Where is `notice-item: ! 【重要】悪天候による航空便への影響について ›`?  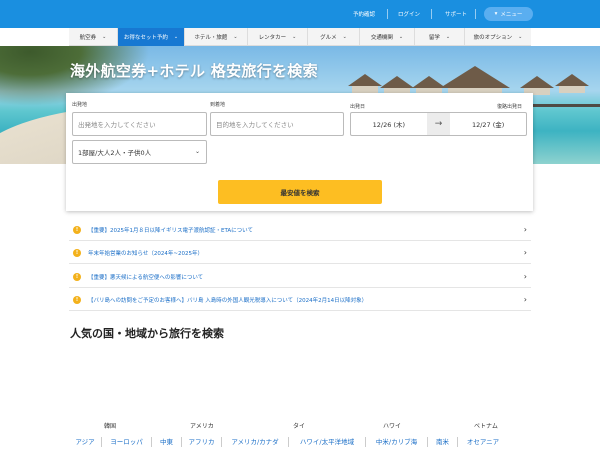 notice-item: ! 【重要】悪天候による航空便への影響について › is located at coordinates (300, 277).